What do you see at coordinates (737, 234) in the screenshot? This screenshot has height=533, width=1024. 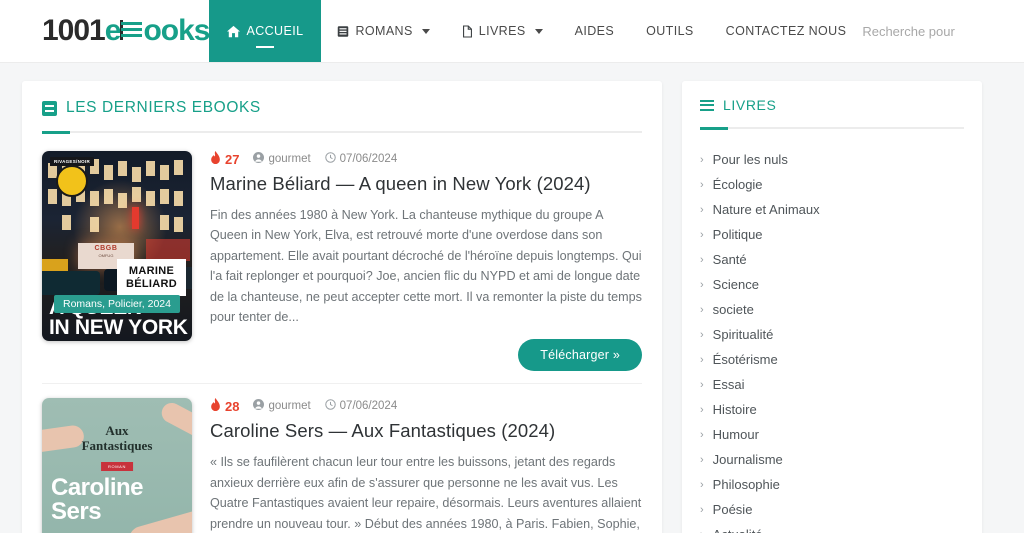 I see `sidebar-item-label: Politique` at bounding box center [737, 234].